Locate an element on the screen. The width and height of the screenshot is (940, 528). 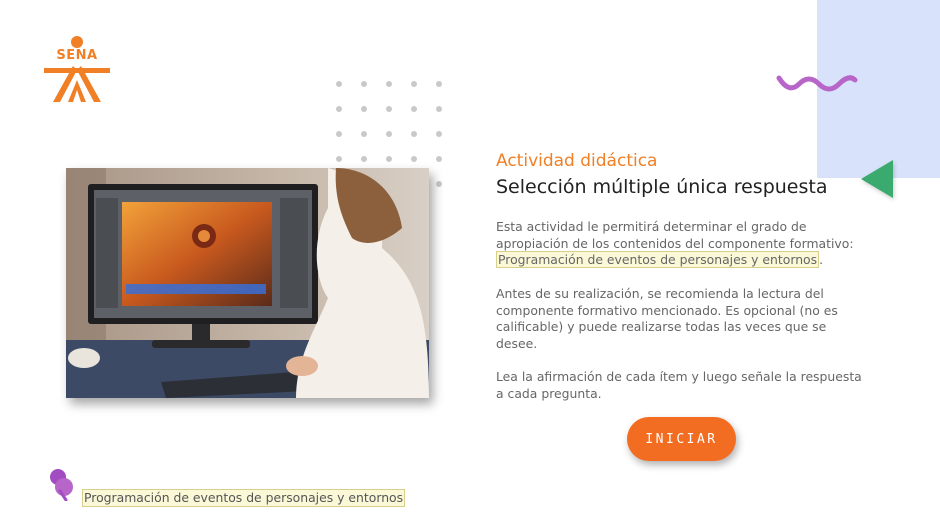
pin-icon is located at coordinates (61, 485).